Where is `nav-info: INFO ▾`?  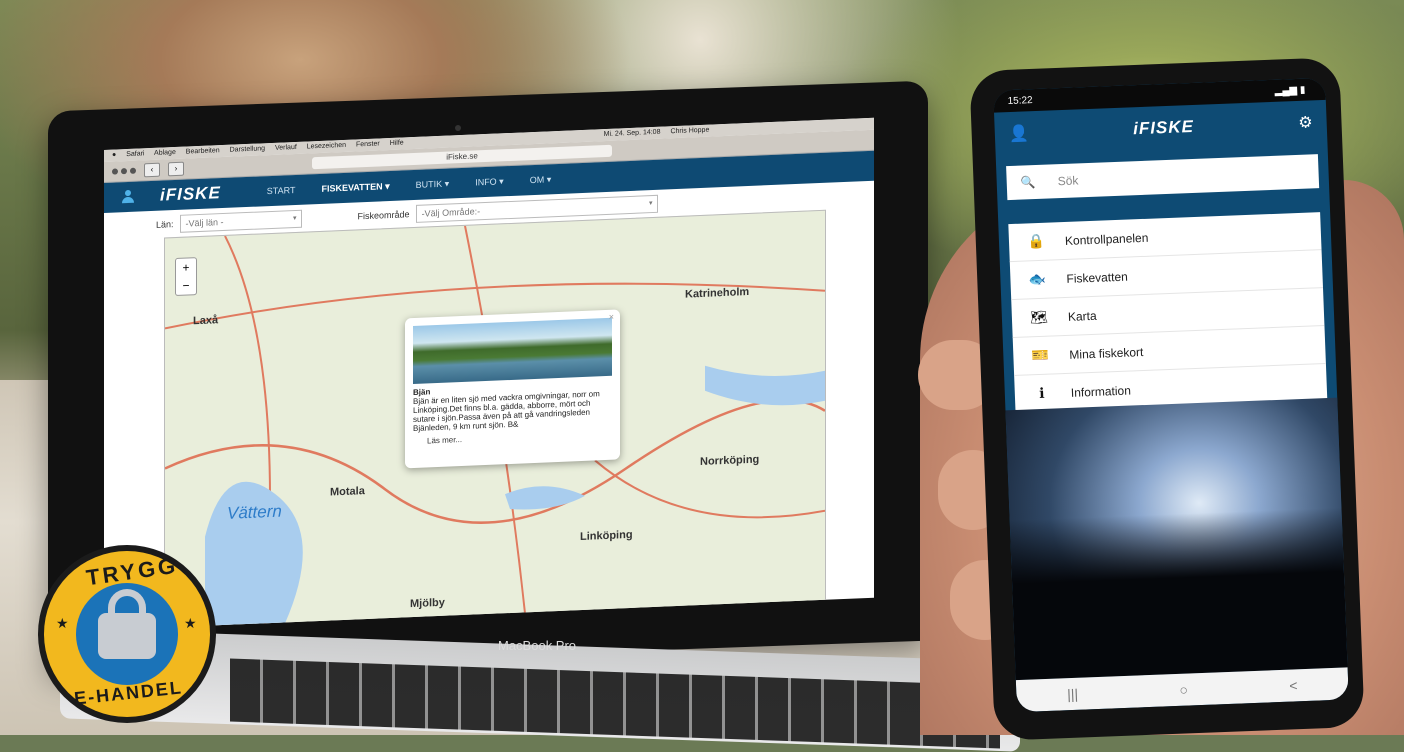
nav-info: INFO ▾ is located at coordinates (489, 182).